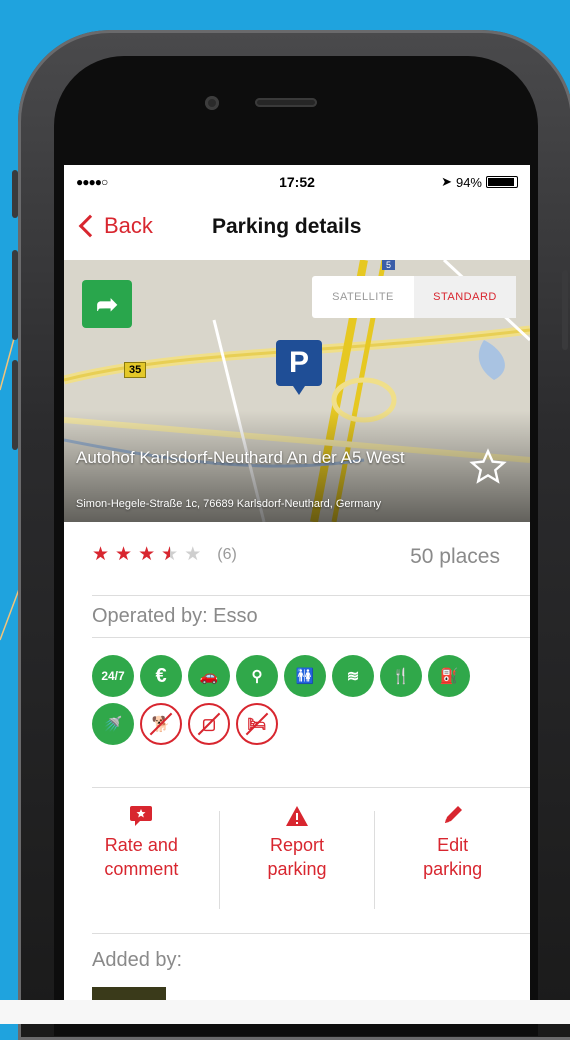 The height and width of the screenshot is (1040, 570). Describe the element at coordinates (209, 724) in the screenshot. I see `no-lighting-icon: ▢` at that location.